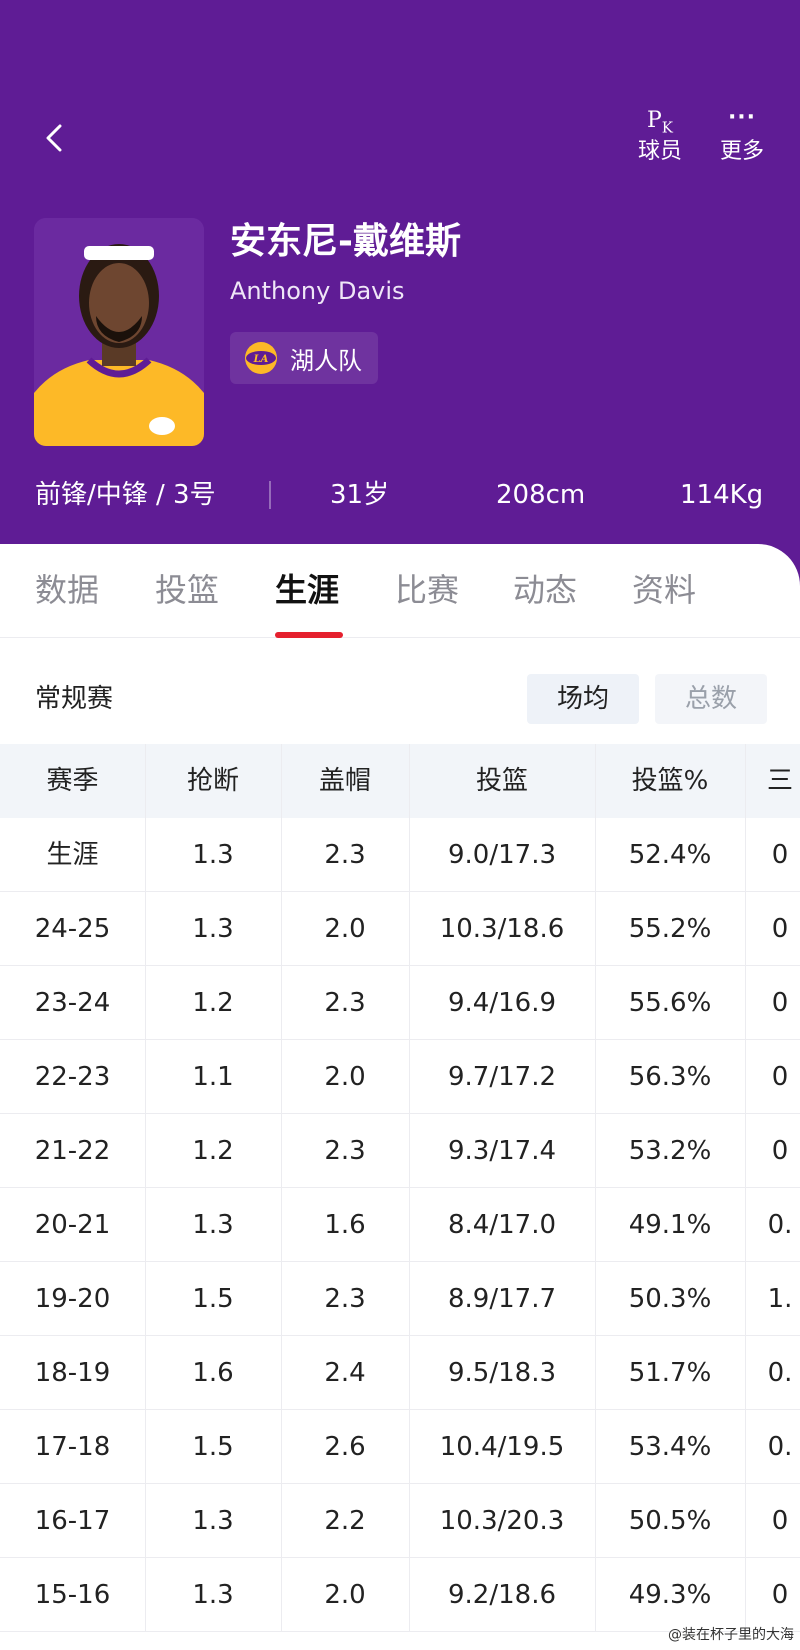 The image size is (800, 1650). What do you see at coordinates (400, 1077) in the screenshot?
I see `table-row: 22-23 1.1 2.0 9.7/17.2 56.3% 0` at bounding box center [400, 1077].